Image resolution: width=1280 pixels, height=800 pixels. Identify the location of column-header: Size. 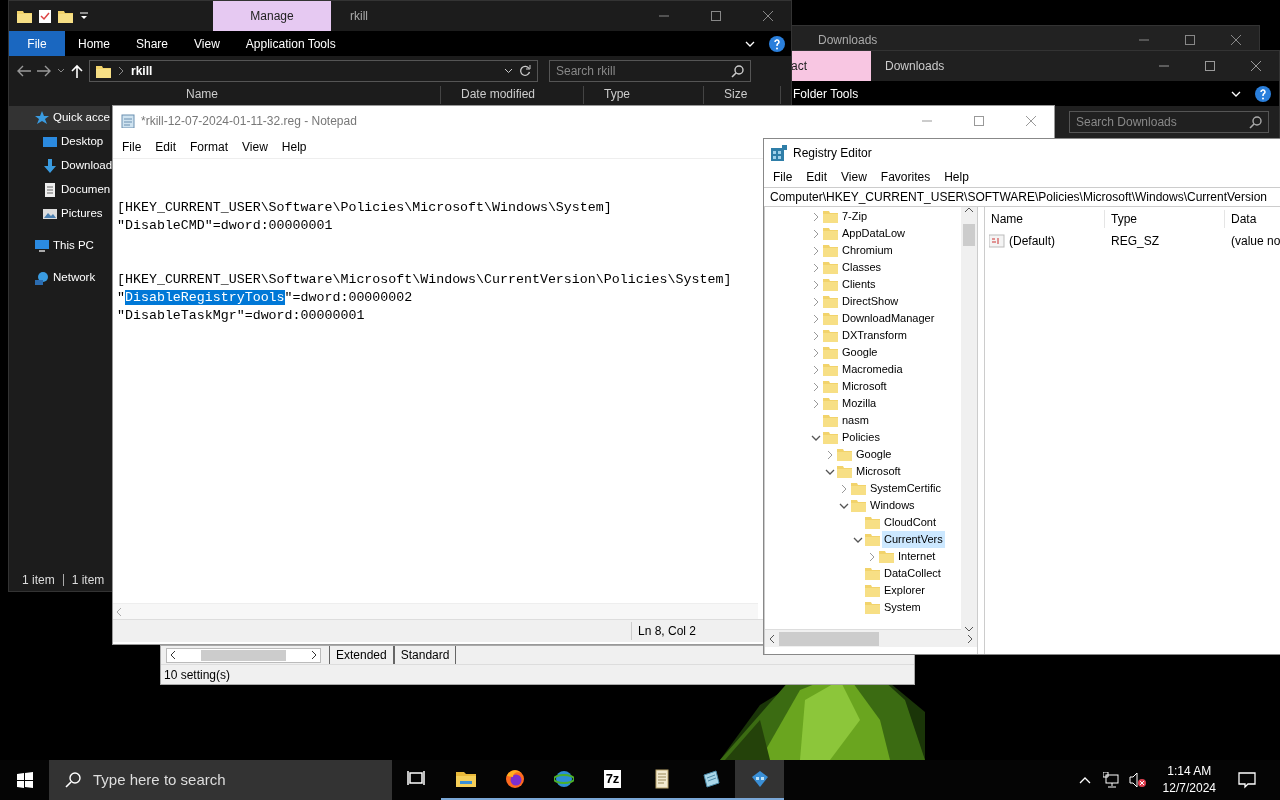
(742, 95).